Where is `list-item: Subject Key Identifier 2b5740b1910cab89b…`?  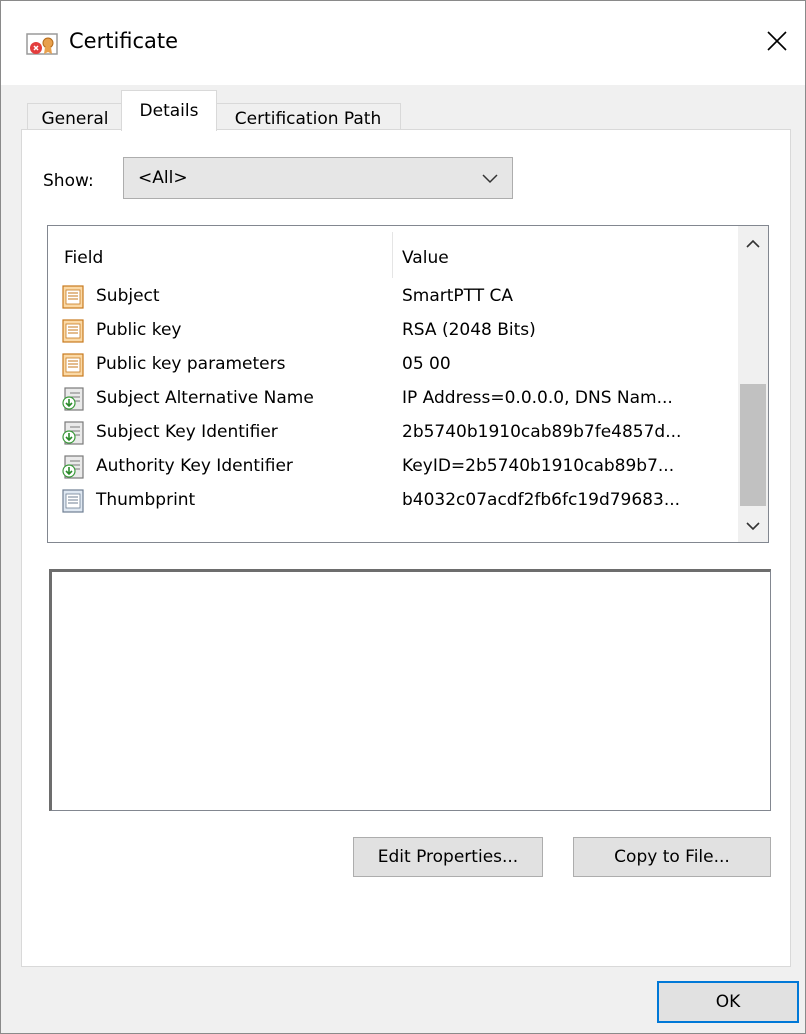
list-item: Subject Key Identifier 2b5740b1910cab89b… is located at coordinates (393, 433).